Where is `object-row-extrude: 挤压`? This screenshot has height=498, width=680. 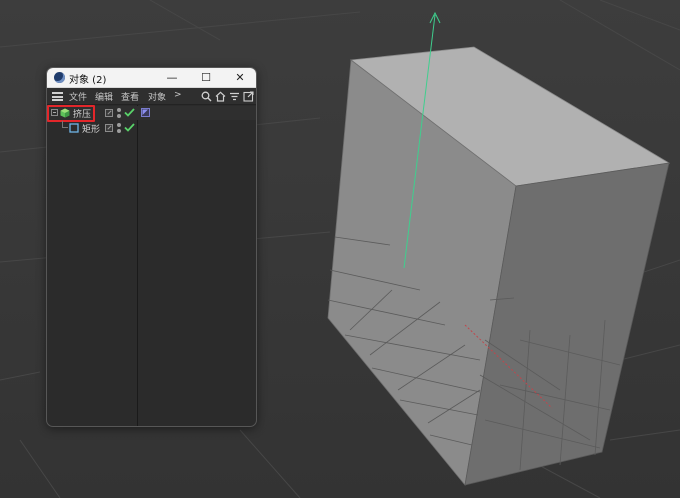 object-row-extrude: 挤压 is located at coordinates (151, 113).